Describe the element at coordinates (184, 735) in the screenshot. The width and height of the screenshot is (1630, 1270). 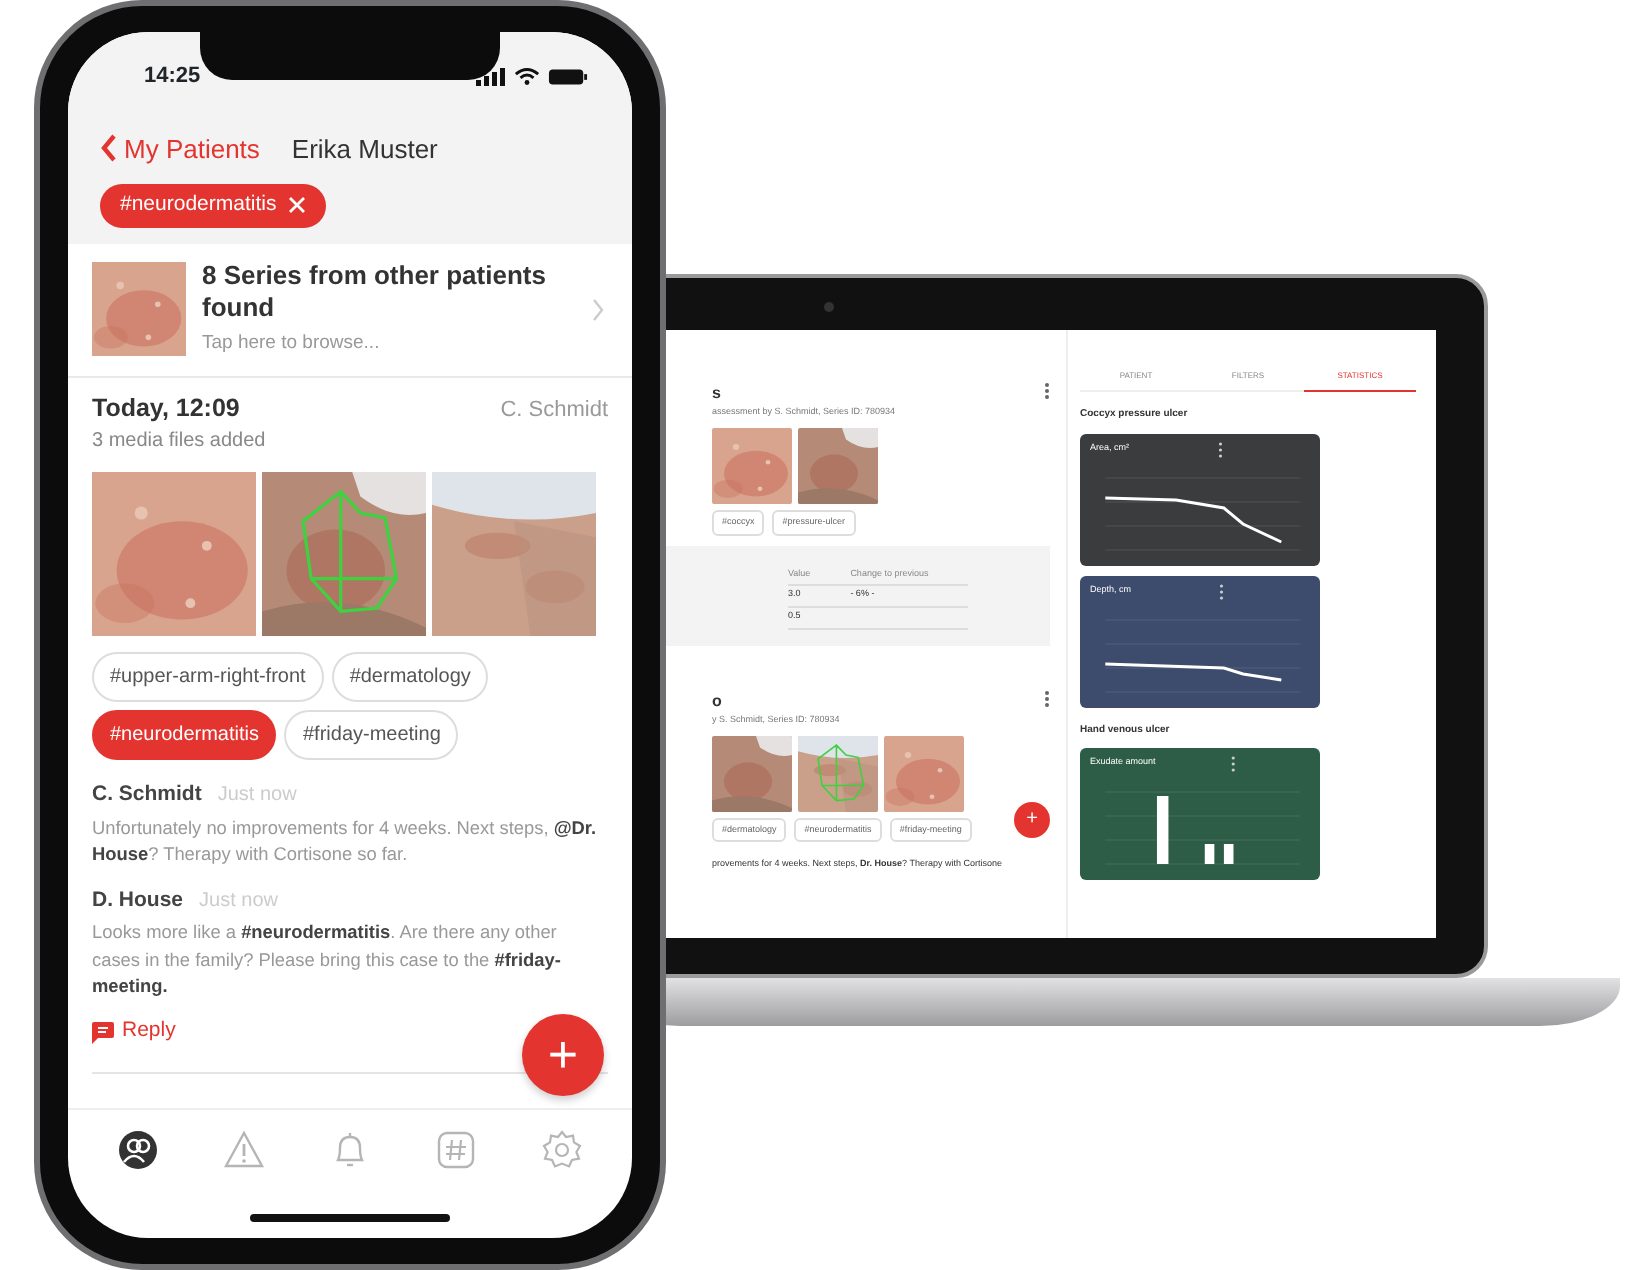
I see `tag: #neurodermatitis` at that location.